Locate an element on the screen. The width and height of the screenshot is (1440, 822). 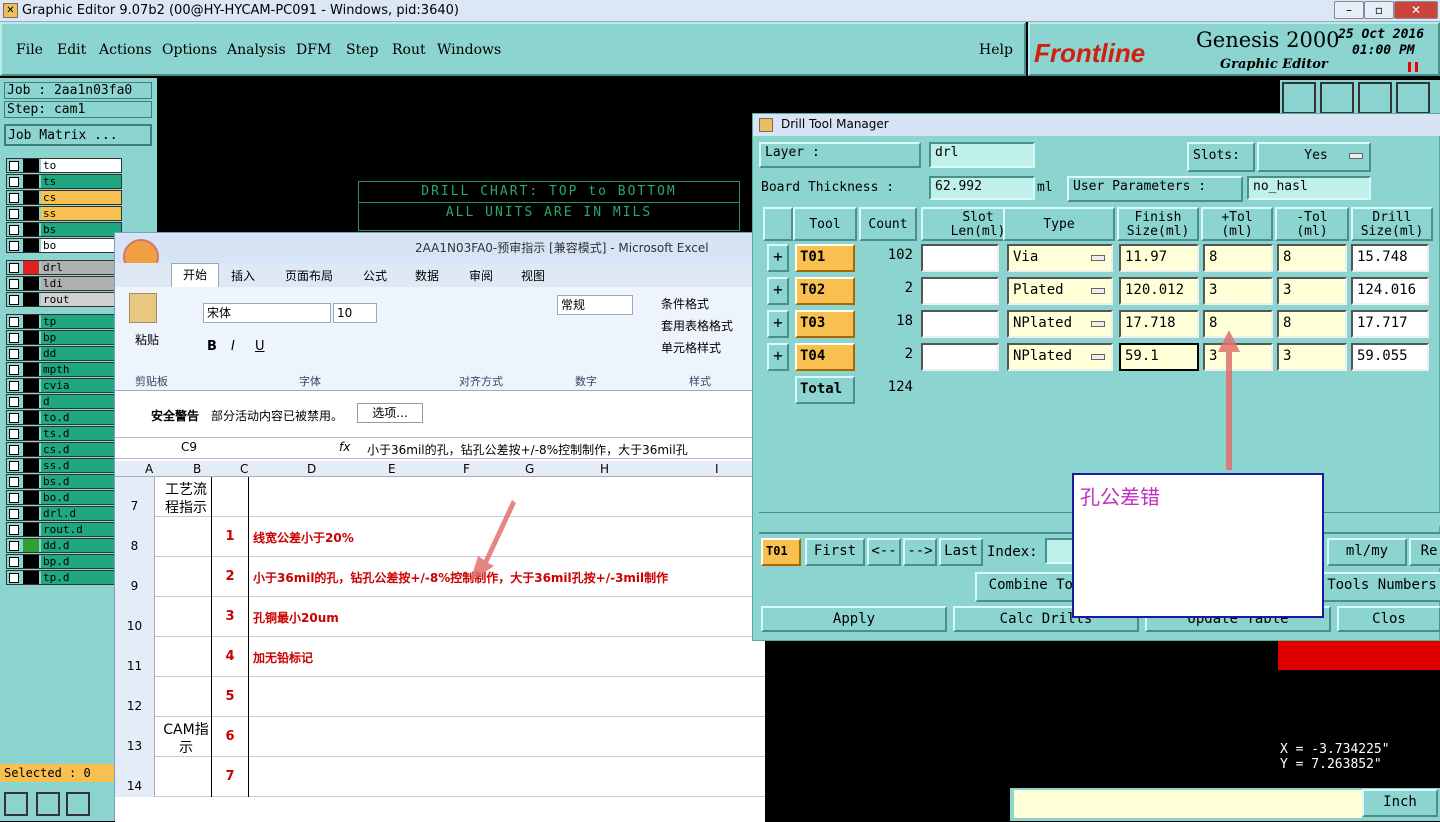
layer-row-dd-d: dd.d is located at coordinates (64, 545).